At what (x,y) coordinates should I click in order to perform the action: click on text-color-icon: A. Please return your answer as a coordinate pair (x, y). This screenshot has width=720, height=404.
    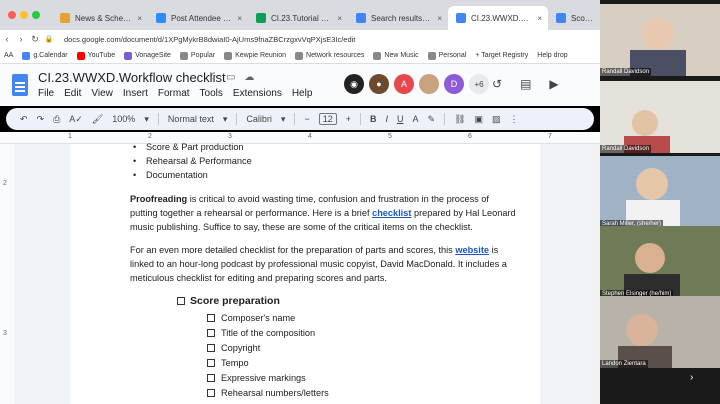
    Looking at the image, I should click on (416, 119).